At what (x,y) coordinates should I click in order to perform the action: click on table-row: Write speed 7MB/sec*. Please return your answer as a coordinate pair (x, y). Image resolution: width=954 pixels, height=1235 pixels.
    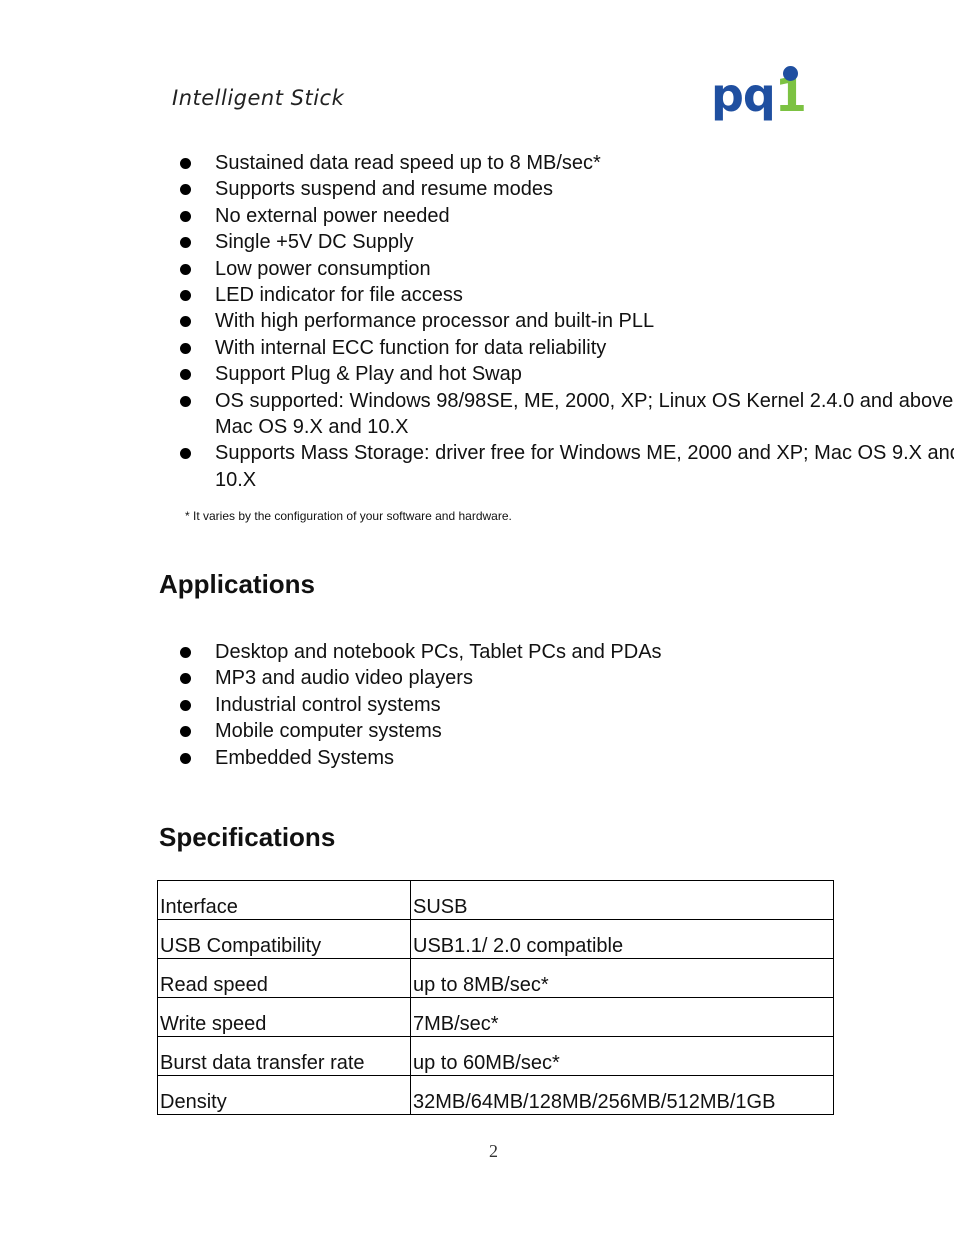
    Looking at the image, I should click on (495, 1017).